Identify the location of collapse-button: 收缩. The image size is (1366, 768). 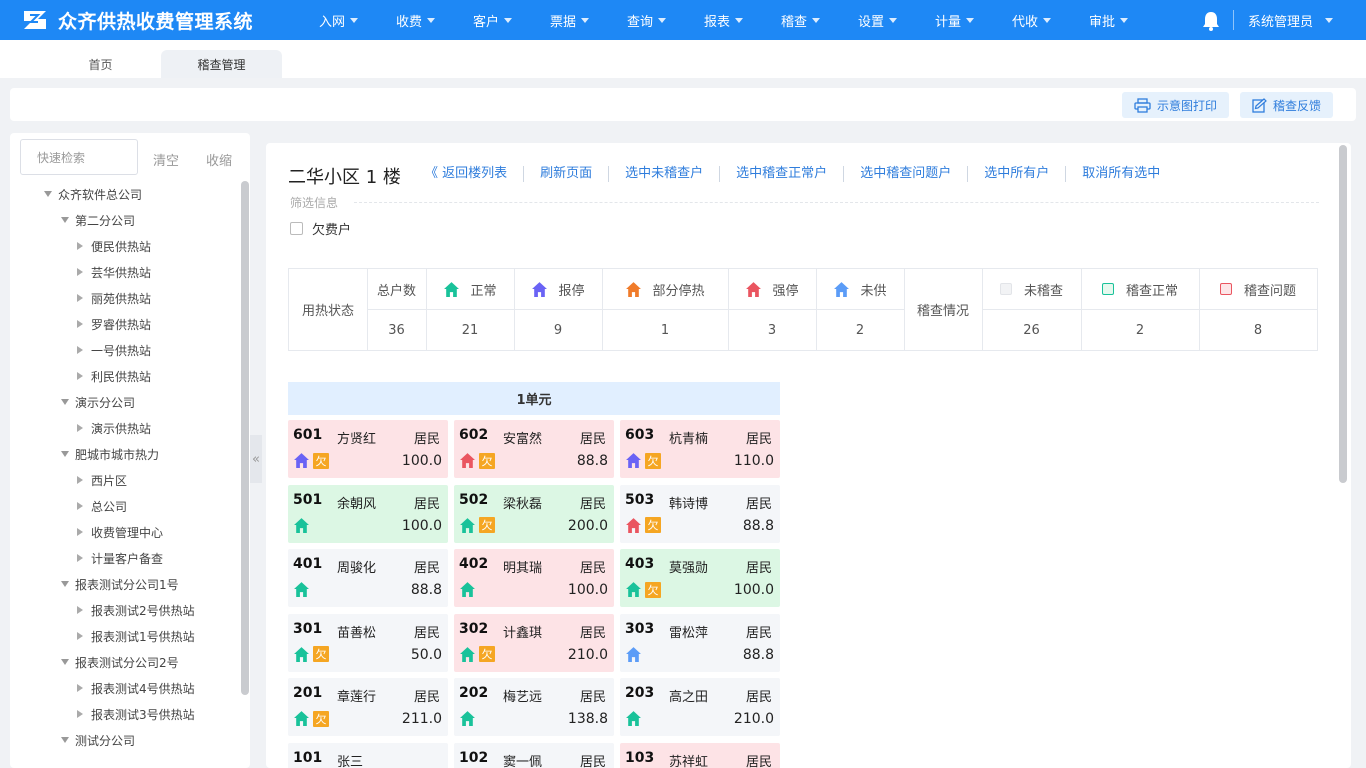
(219, 159).